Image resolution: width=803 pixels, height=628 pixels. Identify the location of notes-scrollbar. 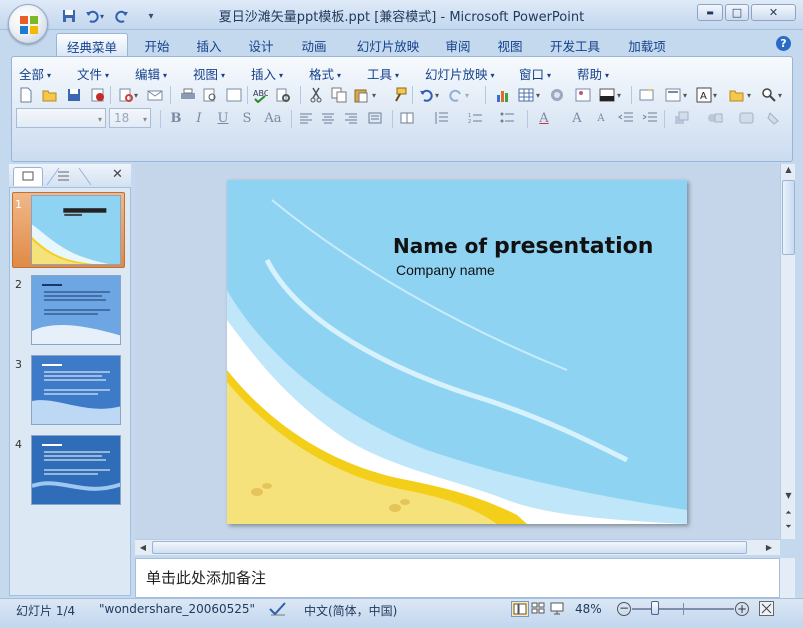
(787, 578).